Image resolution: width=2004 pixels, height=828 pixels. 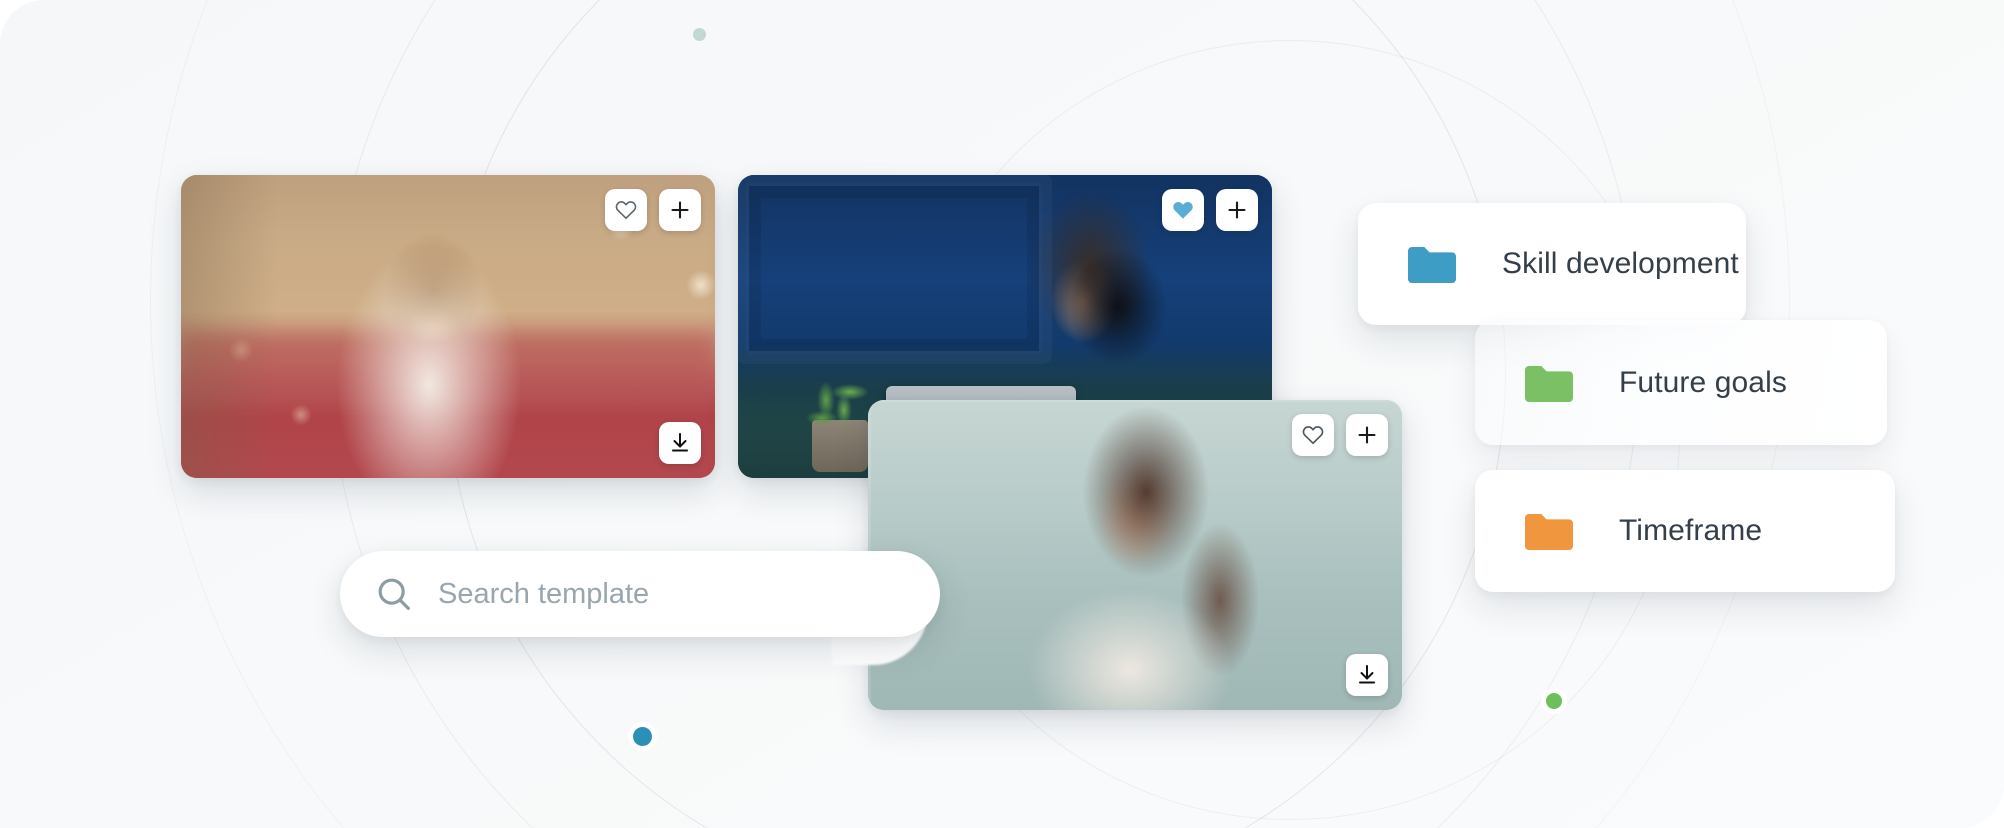 I want to click on folder-label: Future goals, so click(x=1703, y=382).